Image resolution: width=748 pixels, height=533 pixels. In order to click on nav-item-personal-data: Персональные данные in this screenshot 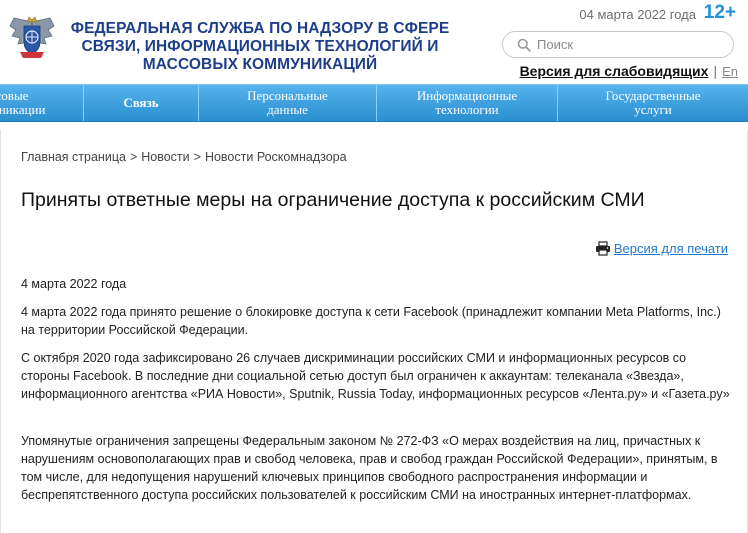, I will do `click(288, 103)`.